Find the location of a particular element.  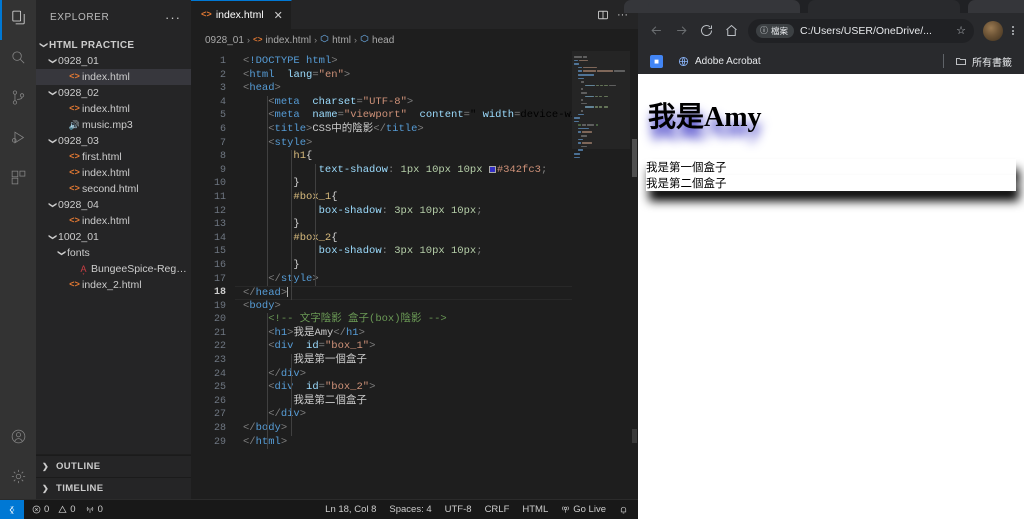

breadcrumb-item-index-html: <> index.html is located at coordinates (282, 40).